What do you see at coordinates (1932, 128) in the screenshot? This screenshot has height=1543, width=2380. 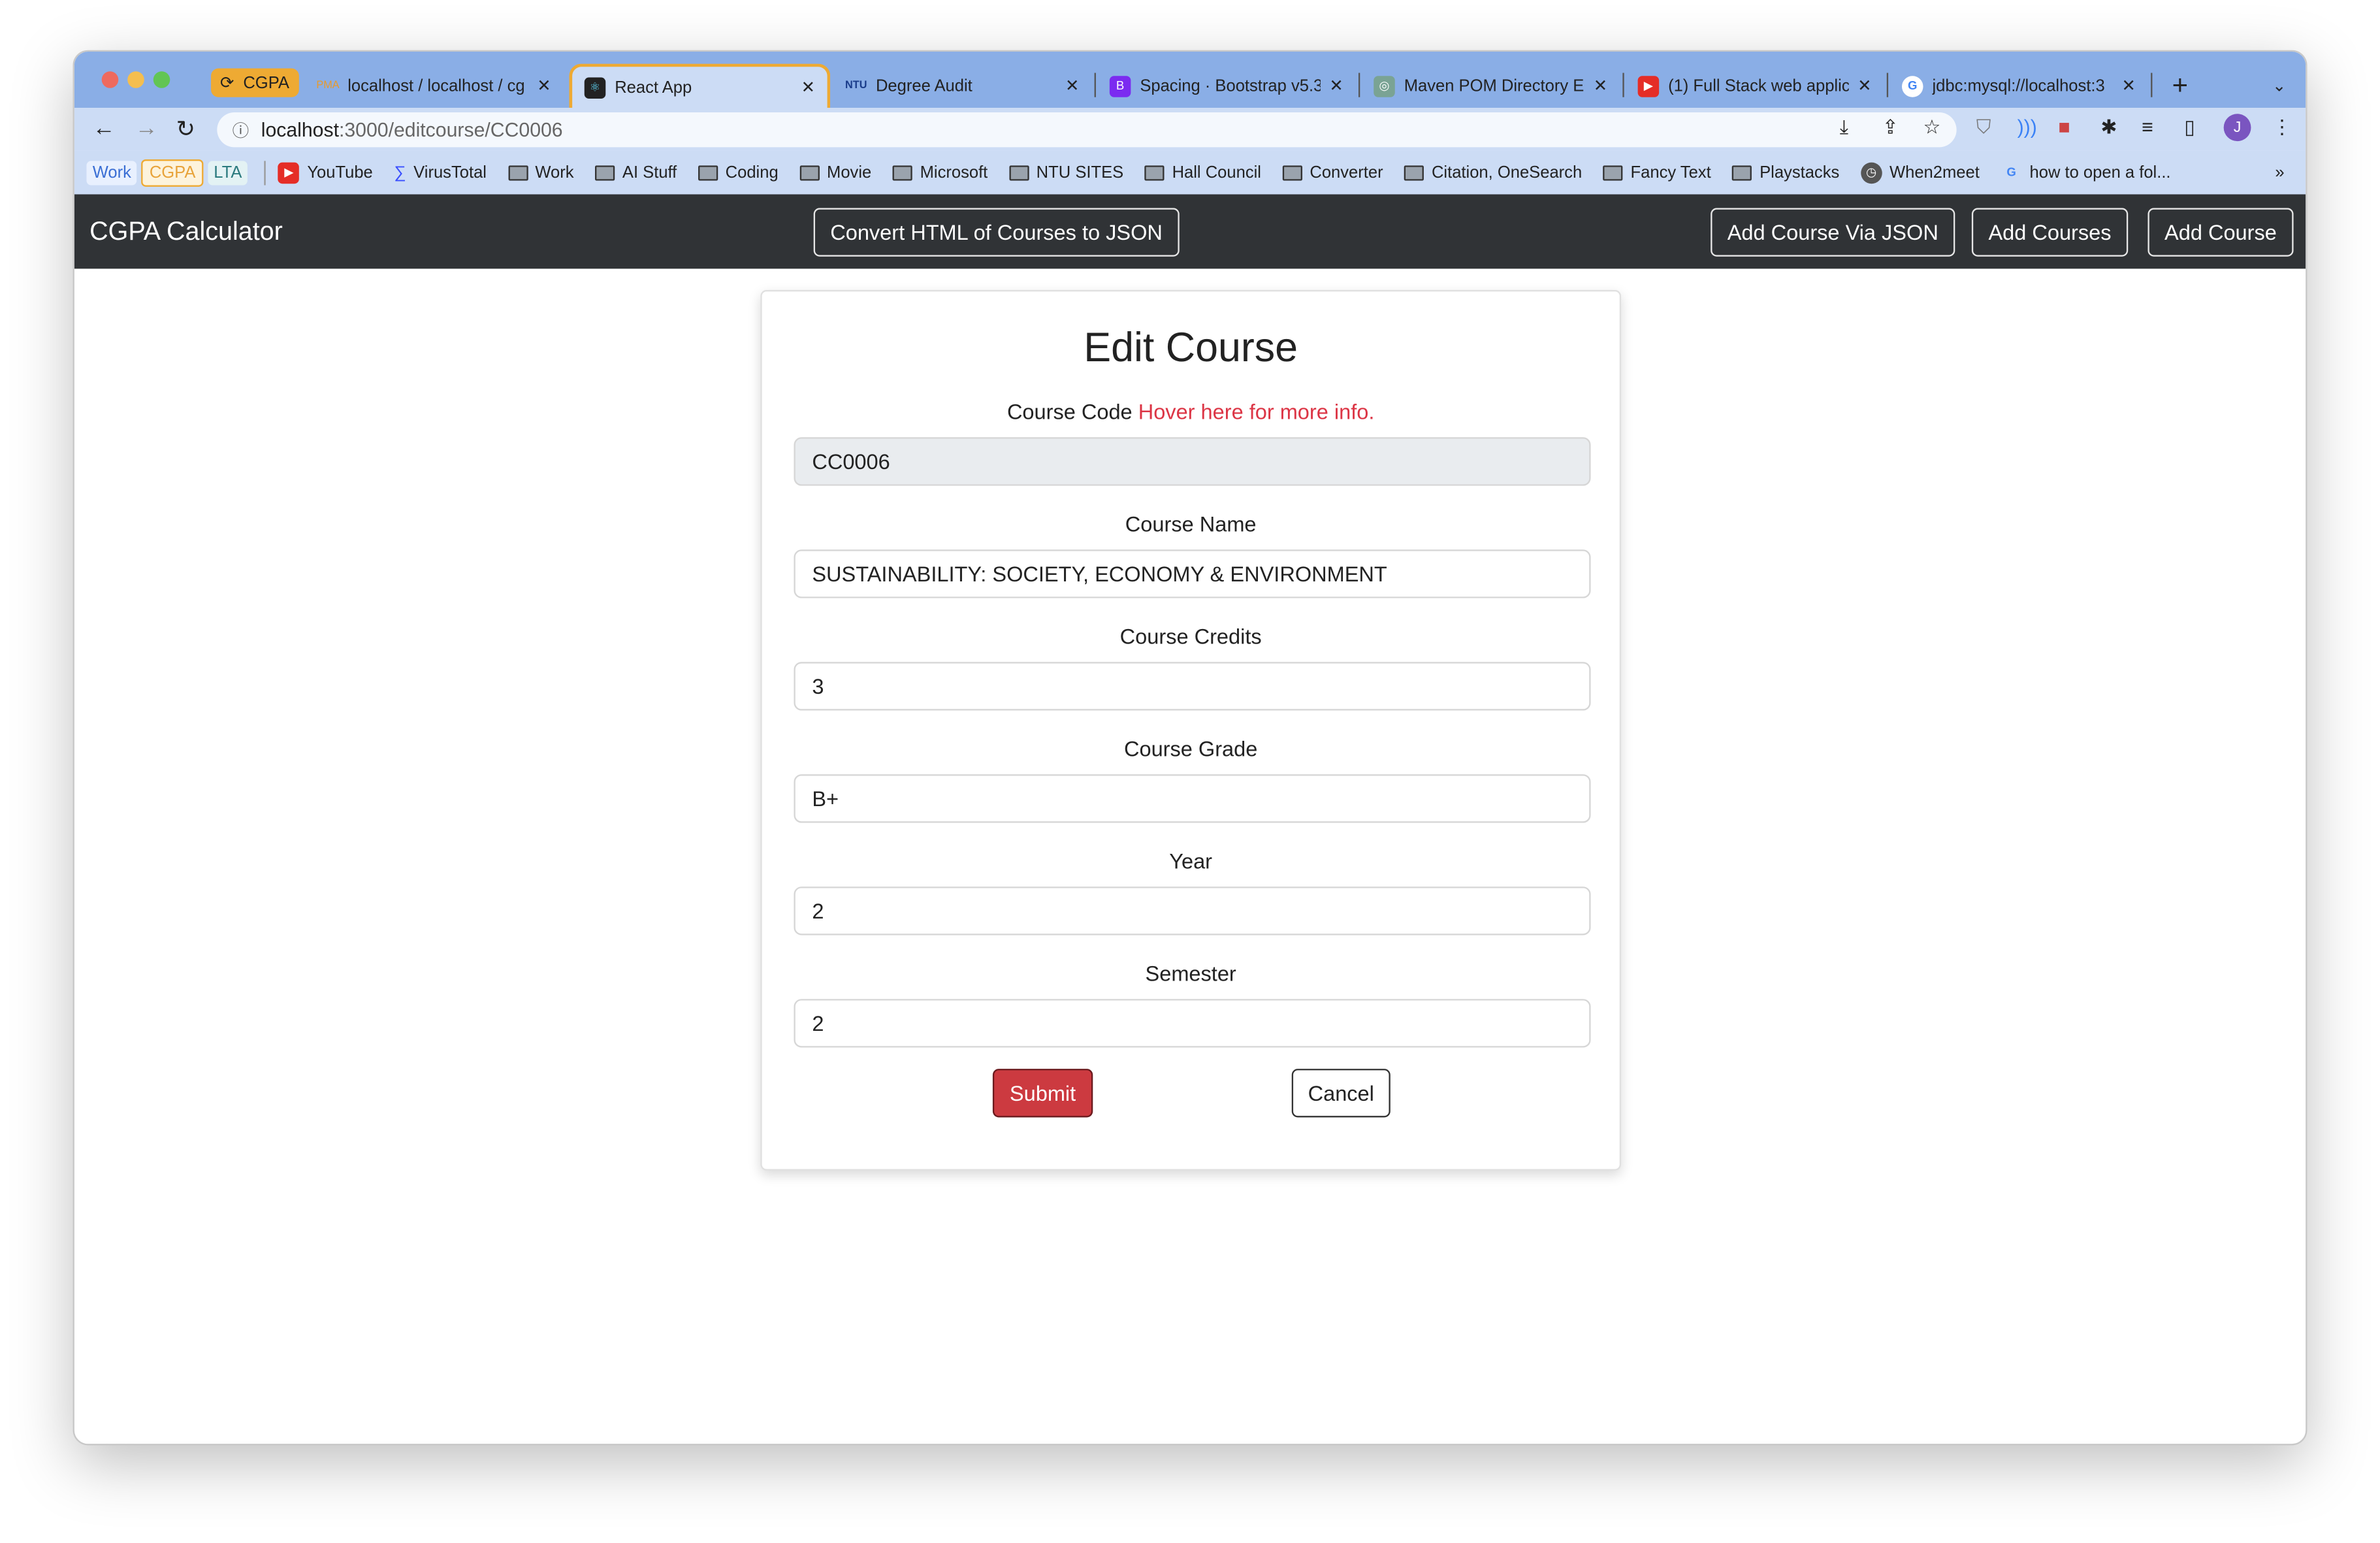 I see `bookmark-star-icon: ☆` at bounding box center [1932, 128].